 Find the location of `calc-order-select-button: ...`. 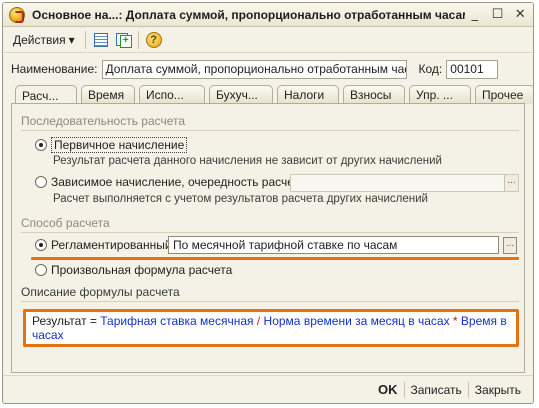

calc-order-select-button: ... is located at coordinates (511, 183).